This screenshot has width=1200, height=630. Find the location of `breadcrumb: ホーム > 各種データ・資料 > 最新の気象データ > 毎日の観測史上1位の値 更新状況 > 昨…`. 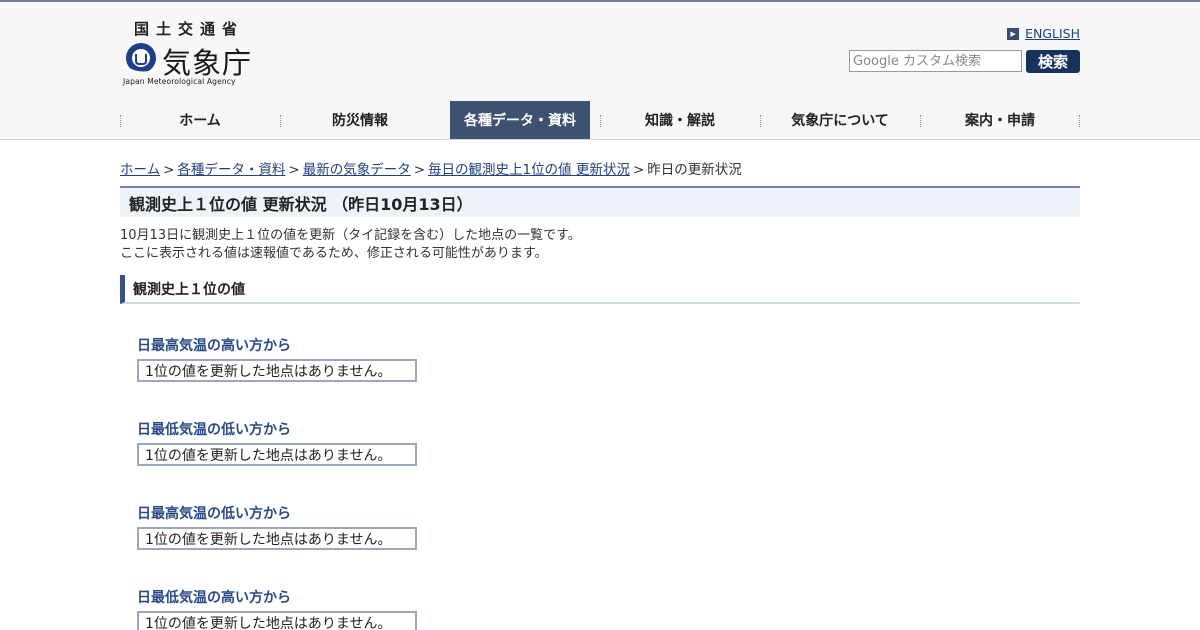

breadcrumb: ホーム > 各種データ・資料 > 最新の気象データ > 毎日の観測史上1位の値 更新状況 > 昨… is located at coordinates (431, 170).